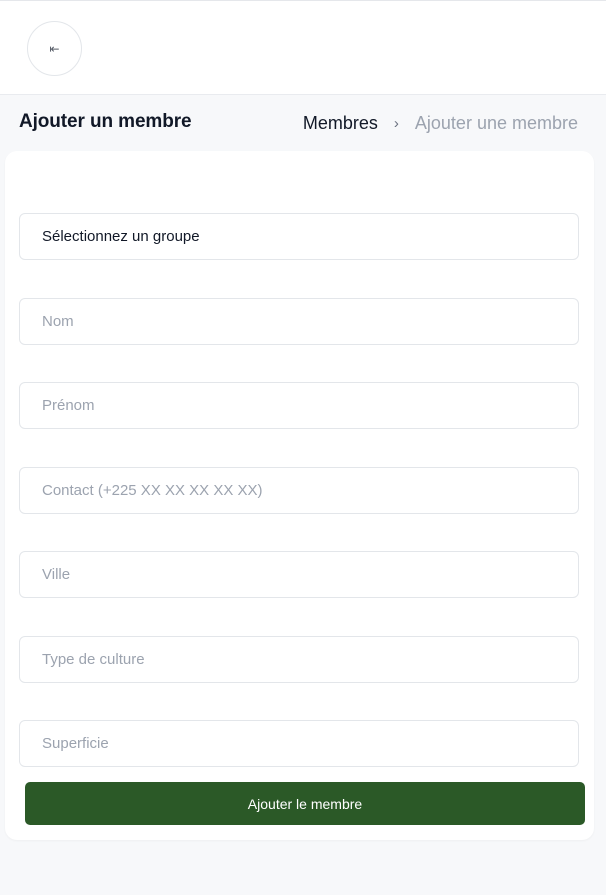 This screenshot has width=606, height=895. Describe the element at coordinates (305, 803) in the screenshot. I see `add-member-submit-button: Ajouter le membre` at that location.